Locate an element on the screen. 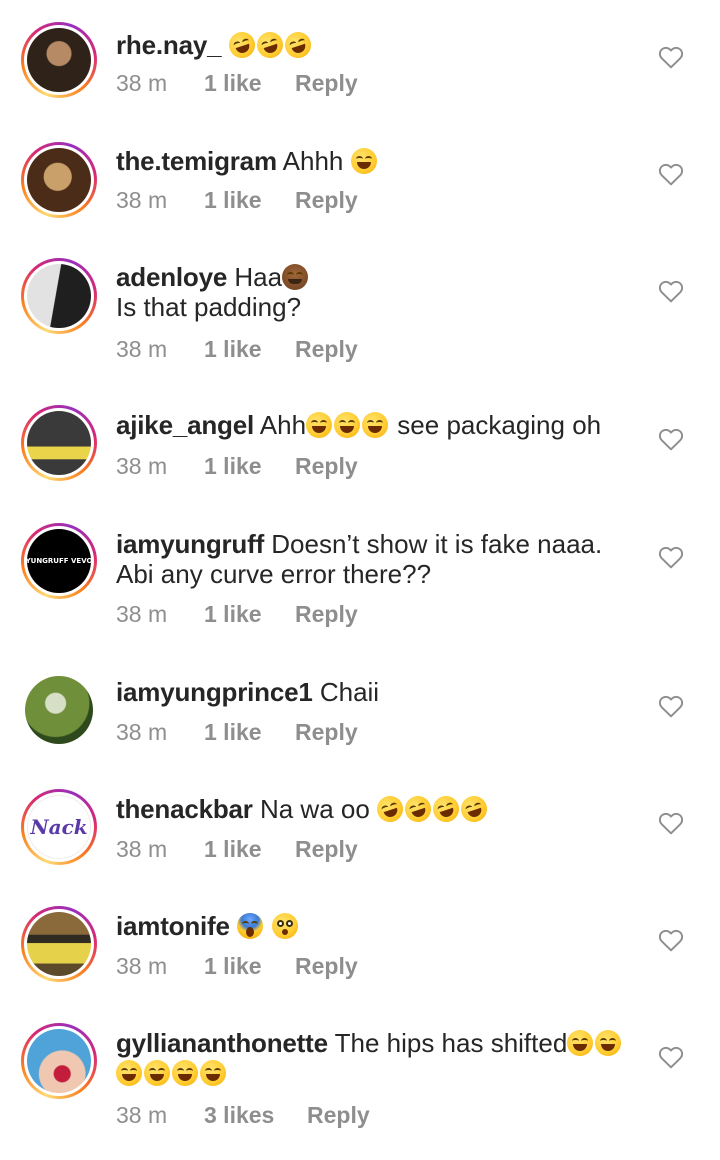  avatar-label: Nack is located at coordinates (59, 827).